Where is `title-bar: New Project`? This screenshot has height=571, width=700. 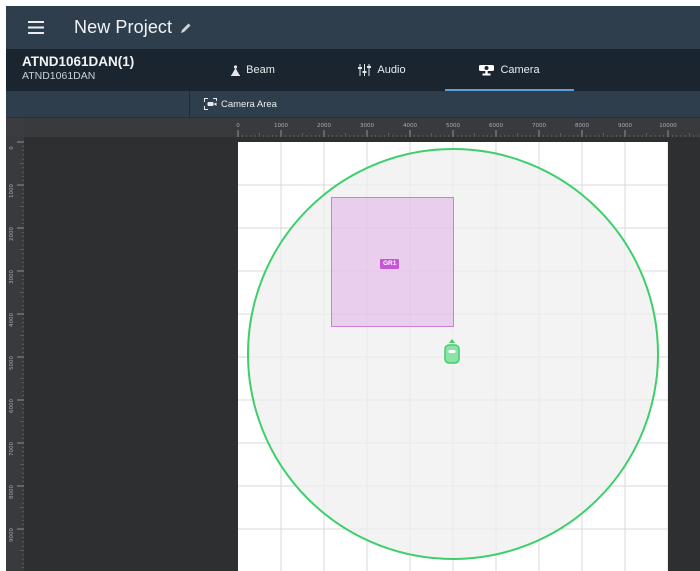 title-bar: New Project is located at coordinates (353, 27).